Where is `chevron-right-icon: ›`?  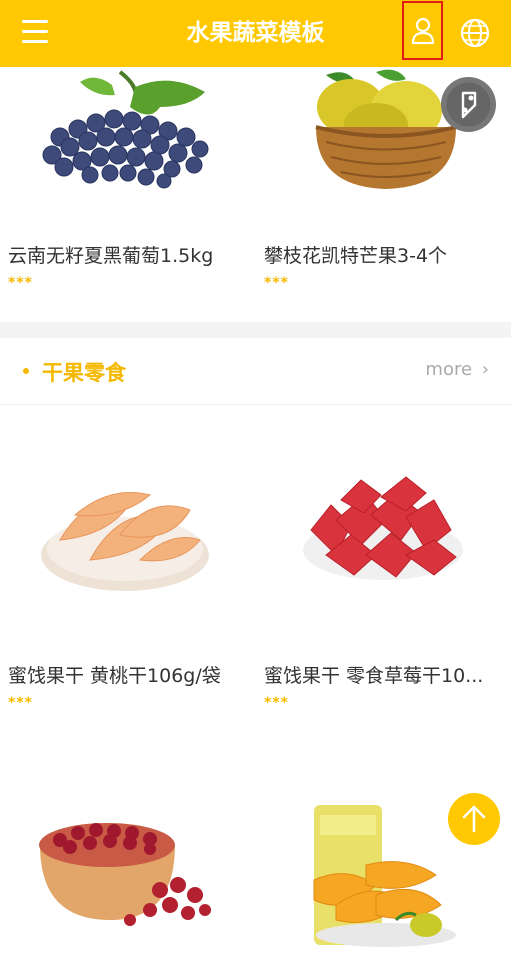 chevron-right-icon: › is located at coordinates (485, 369).